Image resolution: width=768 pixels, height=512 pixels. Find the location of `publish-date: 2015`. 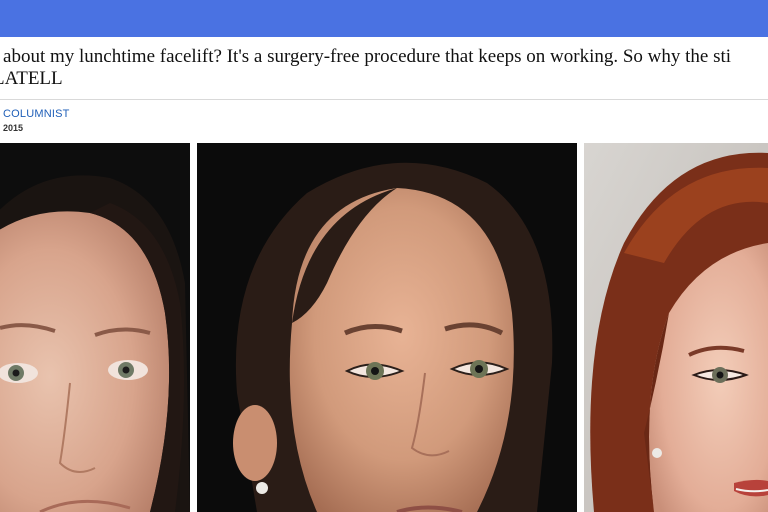

publish-date: 2015 is located at coordinates (13, 128).